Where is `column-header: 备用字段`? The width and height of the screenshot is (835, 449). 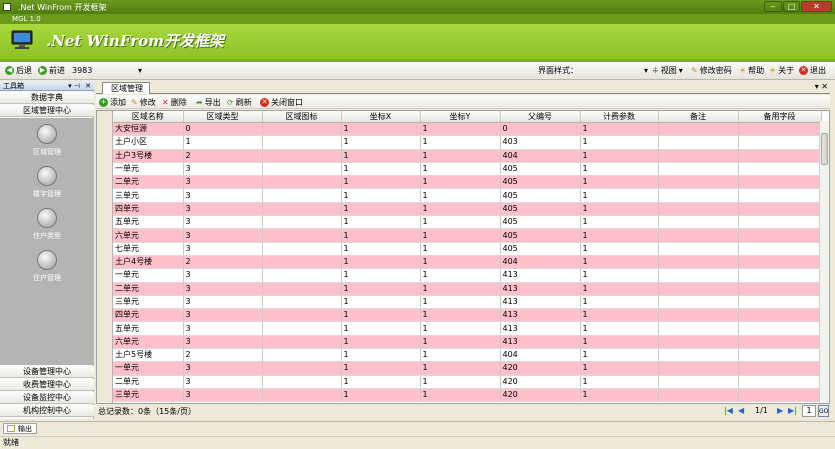 column-header: 备用字段 is located at coordinates (780, 117).